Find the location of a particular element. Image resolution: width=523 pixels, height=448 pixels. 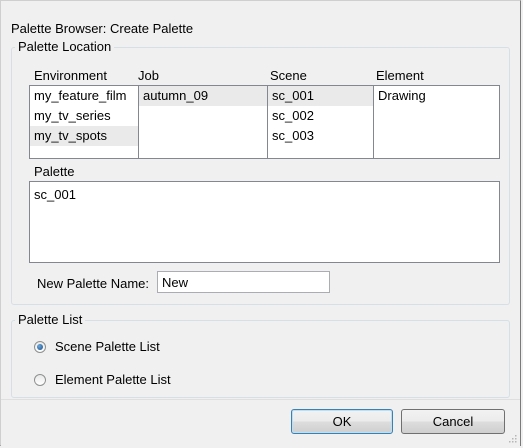

list-item: autumn_09 is located at coordinates (203, 96).